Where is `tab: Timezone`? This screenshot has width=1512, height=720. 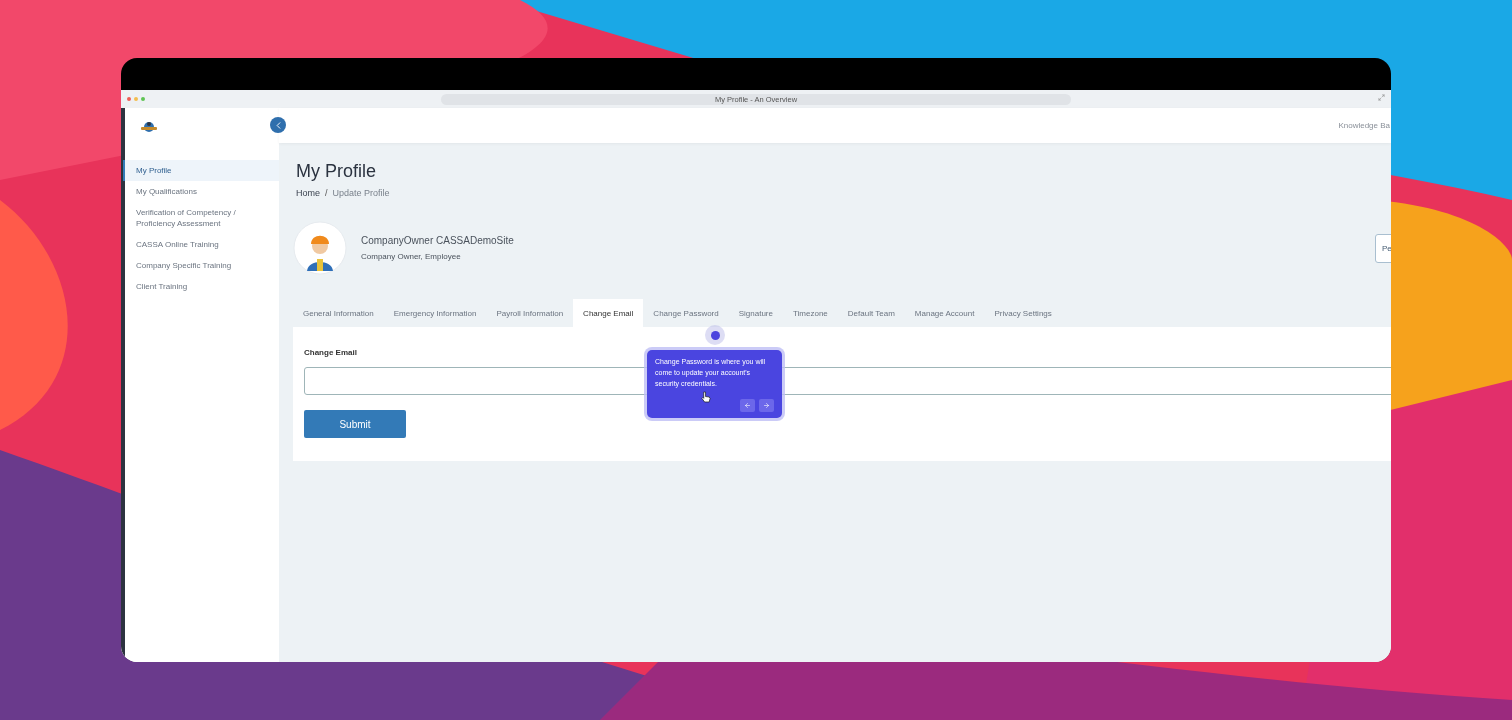
tab: Timezone is located at coordinates (810, 313).